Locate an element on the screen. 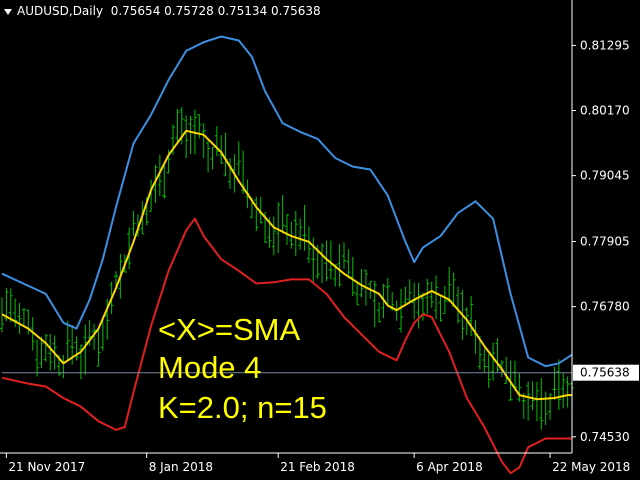  last-price-label: 0.75638 is located at coordinates (605, 373).